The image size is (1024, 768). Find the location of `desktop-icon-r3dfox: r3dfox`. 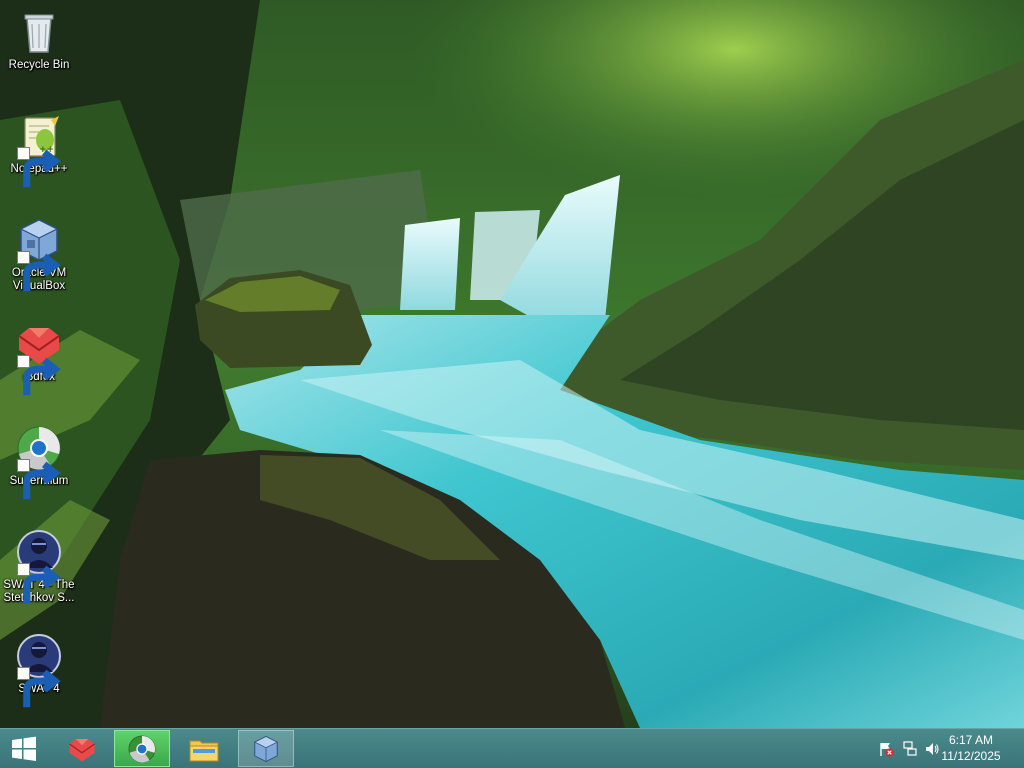

desktop-icon-r3dfox: r3dfox is located at coordinates (39, 364).